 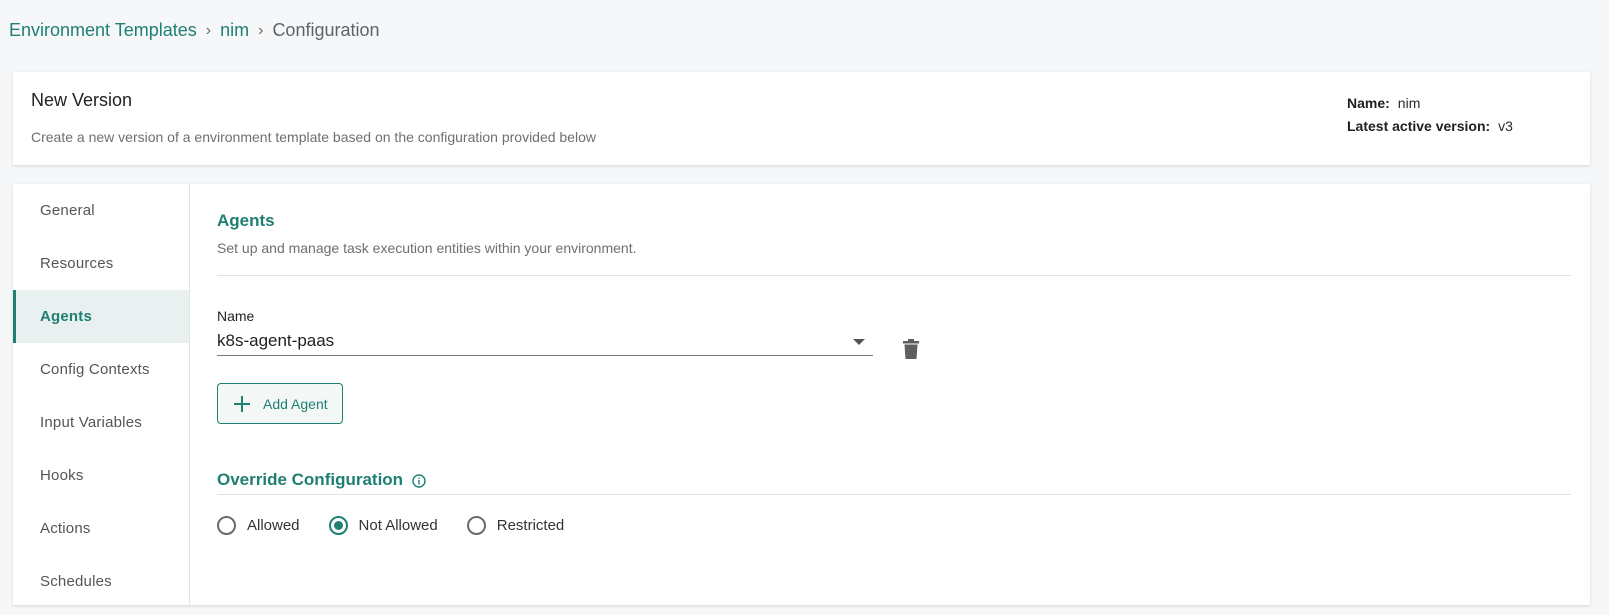 What do you see at coordinates (242, 403) in the screenshot?
I see `plus-icon` at bounding box center [242, 403].